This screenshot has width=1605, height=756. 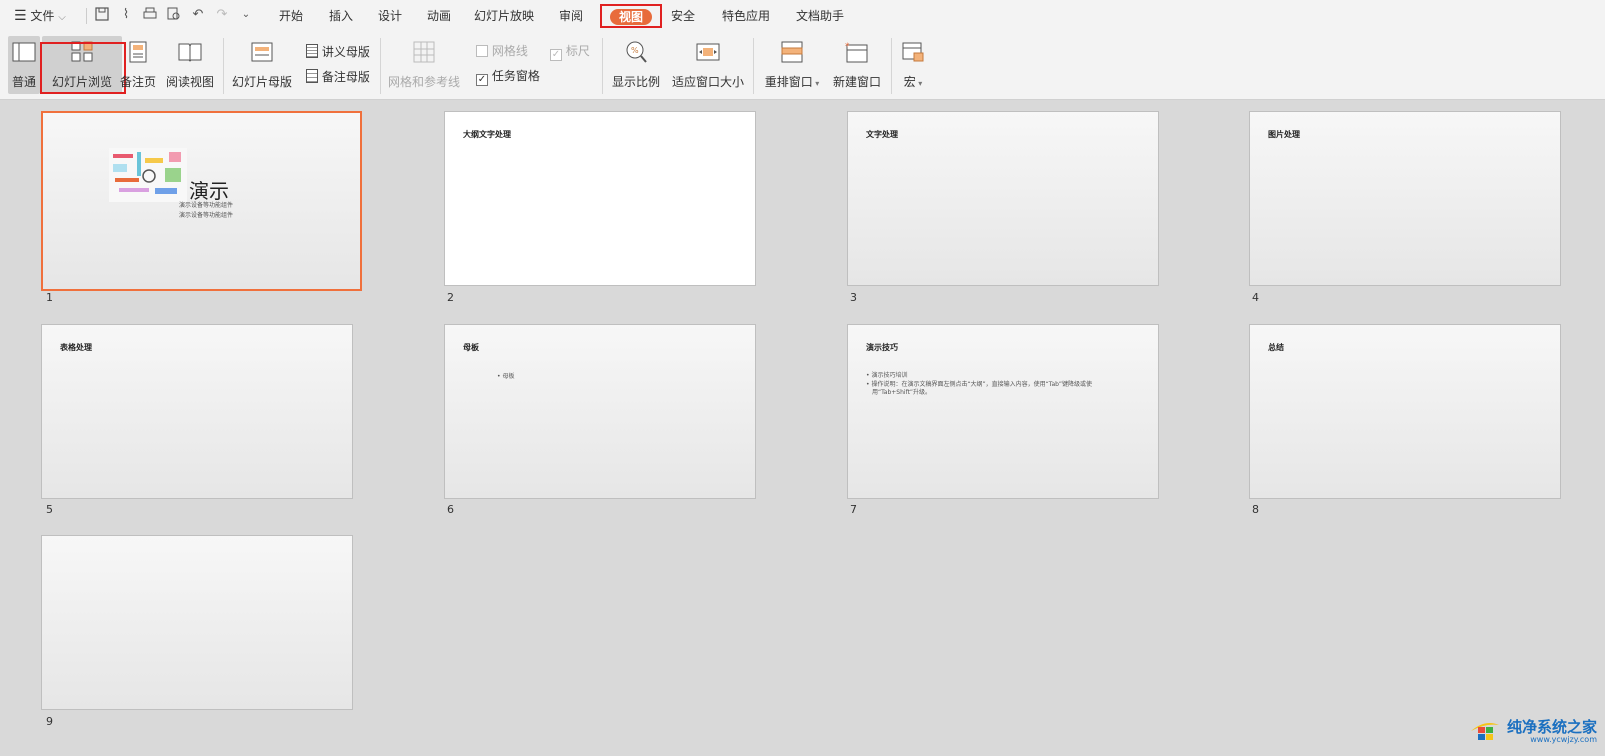 What do you see at coordinates (138, 52) in the screenshot?
I see `notes-page-icon` at bounding box center [138, 52].